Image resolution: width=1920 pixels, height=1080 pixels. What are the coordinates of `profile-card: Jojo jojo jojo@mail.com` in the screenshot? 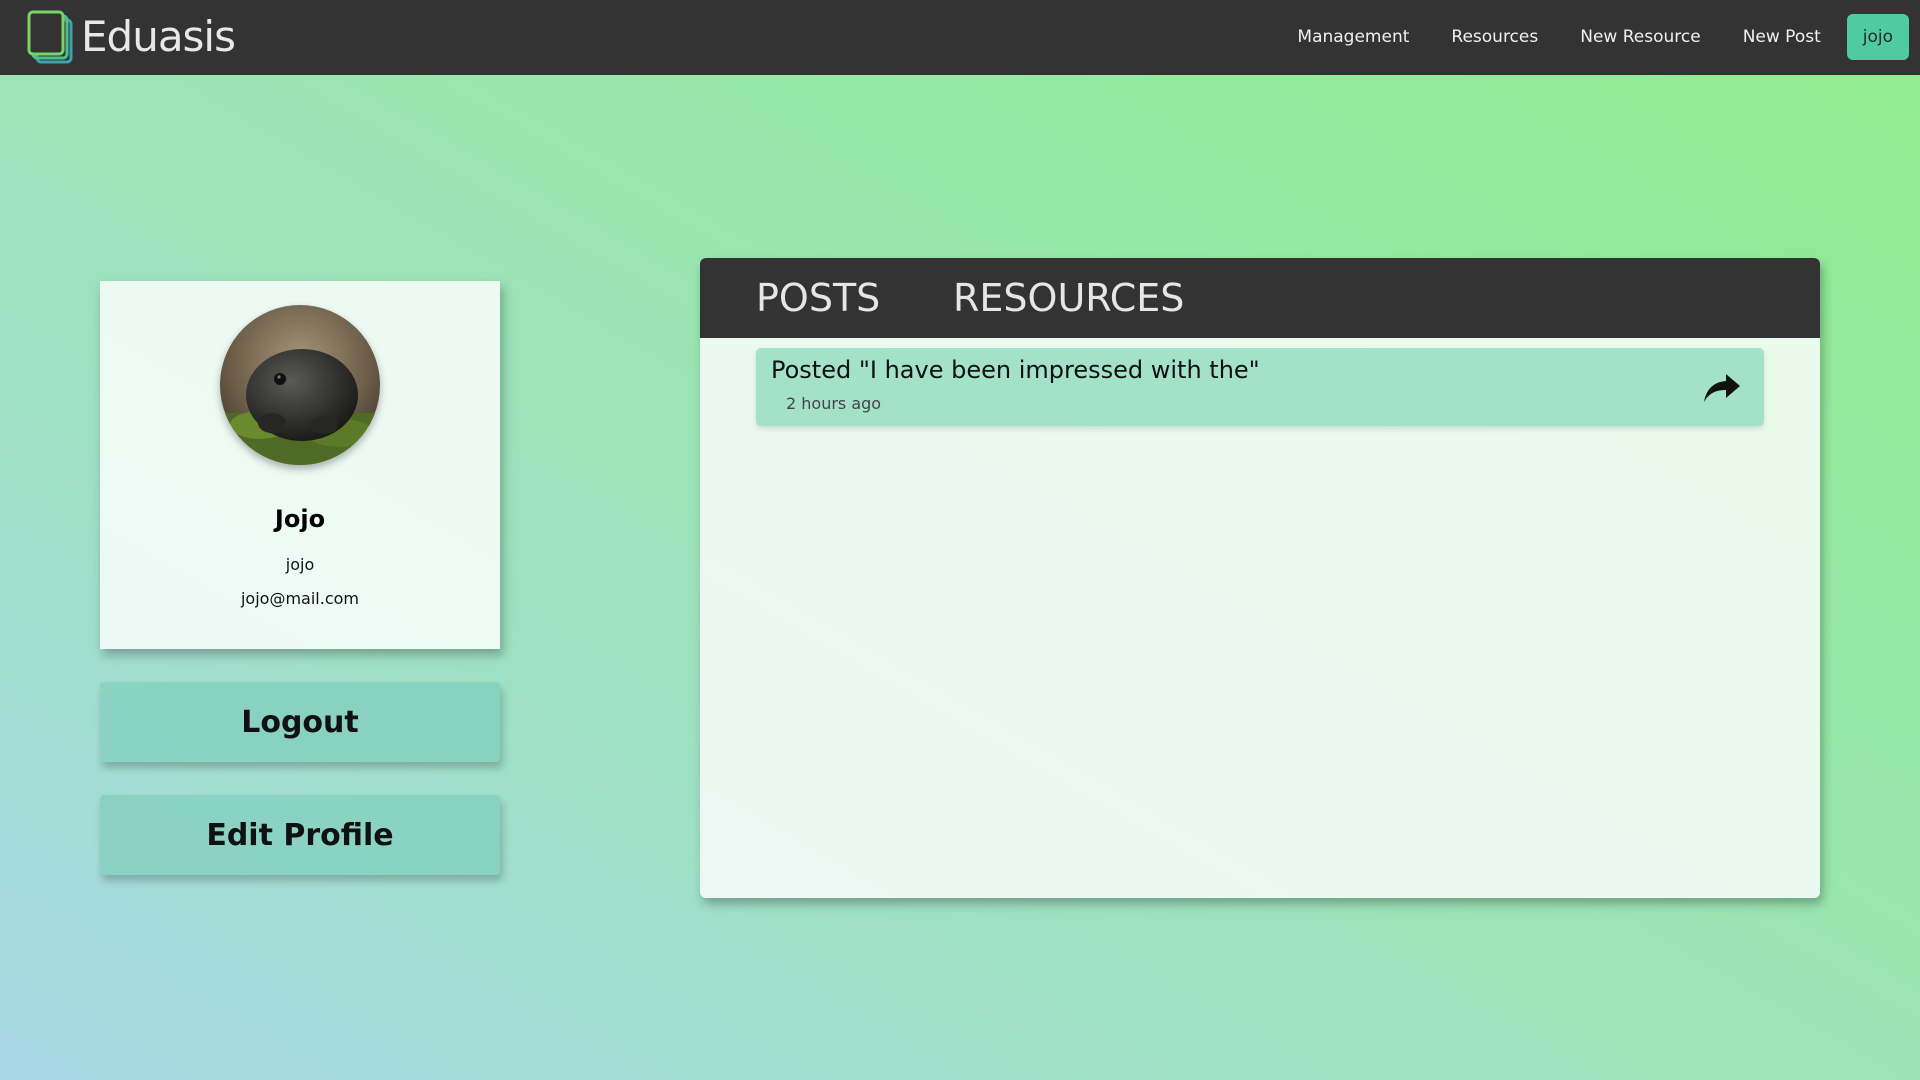 It's located at (300, 465).